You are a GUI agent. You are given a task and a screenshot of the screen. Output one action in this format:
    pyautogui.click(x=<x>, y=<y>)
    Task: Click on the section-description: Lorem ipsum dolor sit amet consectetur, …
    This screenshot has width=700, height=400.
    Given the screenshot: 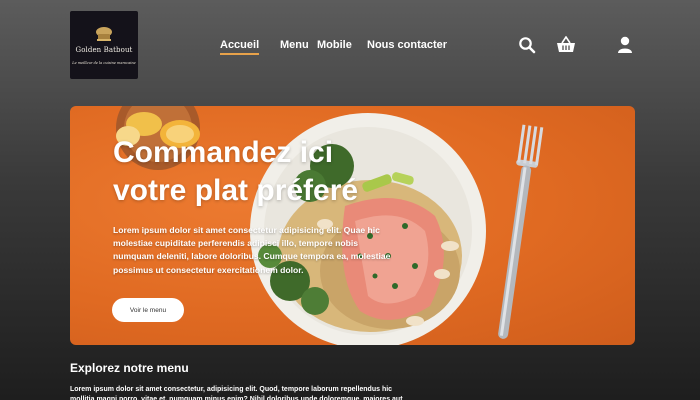 What is the action you would take?
    pyautogui.click(x=236, y=393)
    